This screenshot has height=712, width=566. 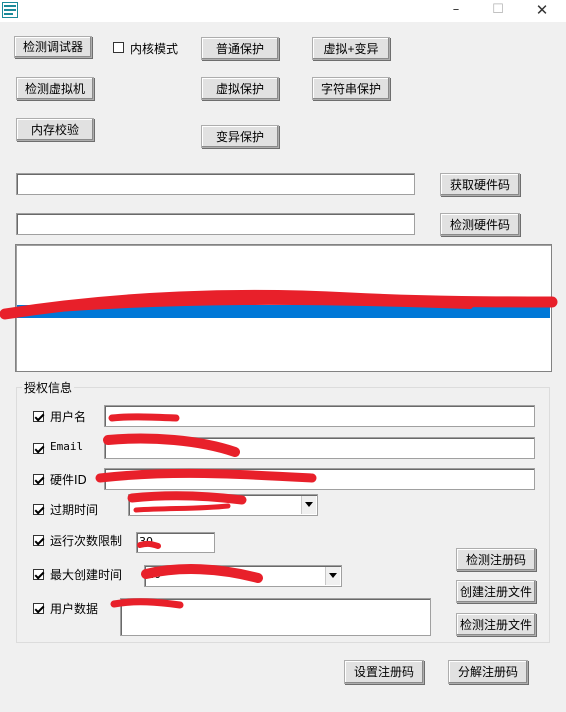 What do you see at coordinates (319, 416) in the screenshot?
I see `username-input` at bounding box center [319, 416].